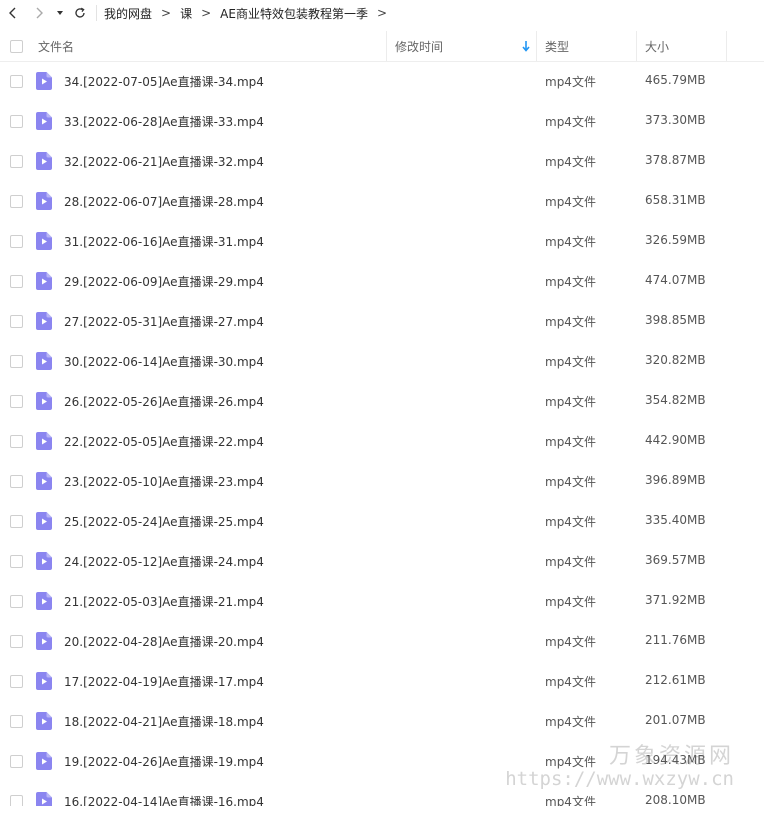  I want to click on file-row: 32.[2022-06-21]Ae直播课-32.mp4 mp4文件 378.87MB, so click(382, 161).